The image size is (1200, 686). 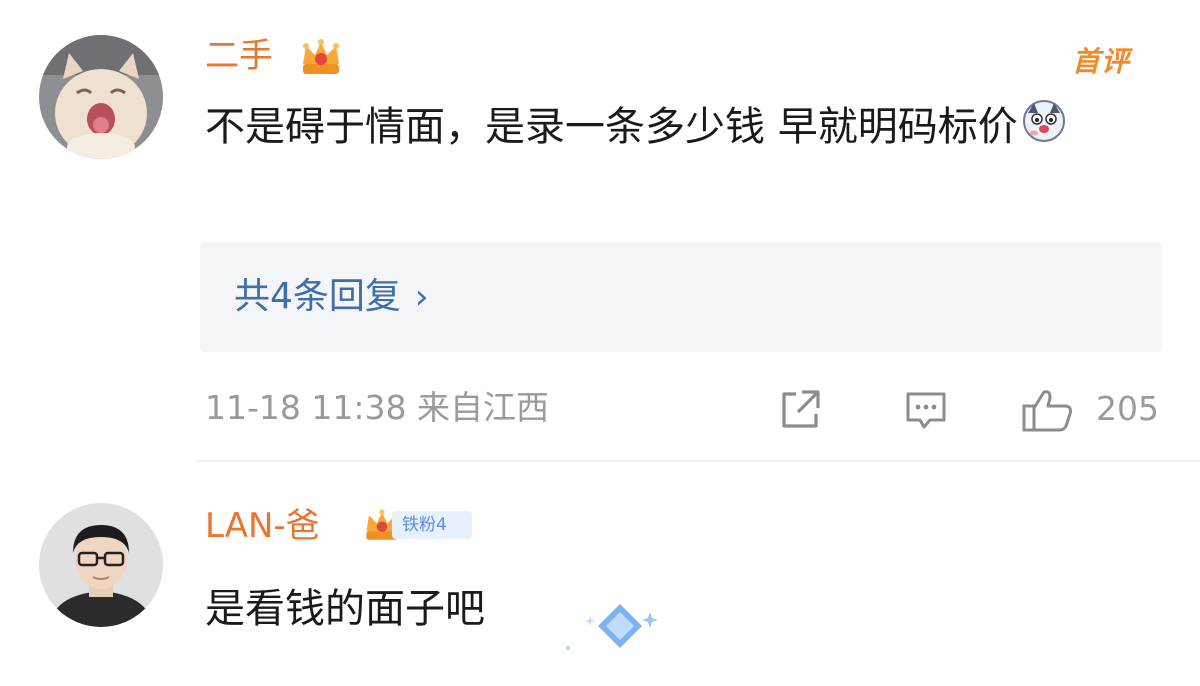 I want to click on reply-button, so click(x=926, y=409).